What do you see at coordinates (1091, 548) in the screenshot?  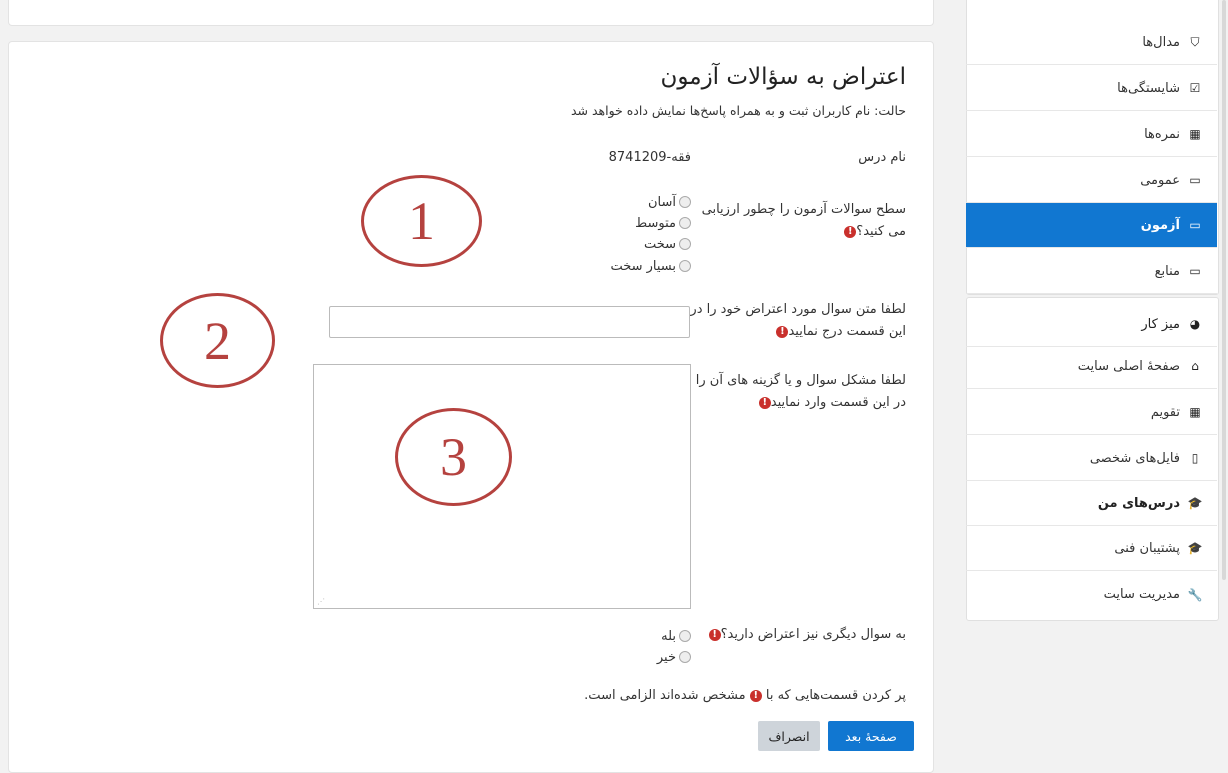 I see `sidebar-item-support: 🎓 پشتیبان فنی` at bounding box center [1091, 548].